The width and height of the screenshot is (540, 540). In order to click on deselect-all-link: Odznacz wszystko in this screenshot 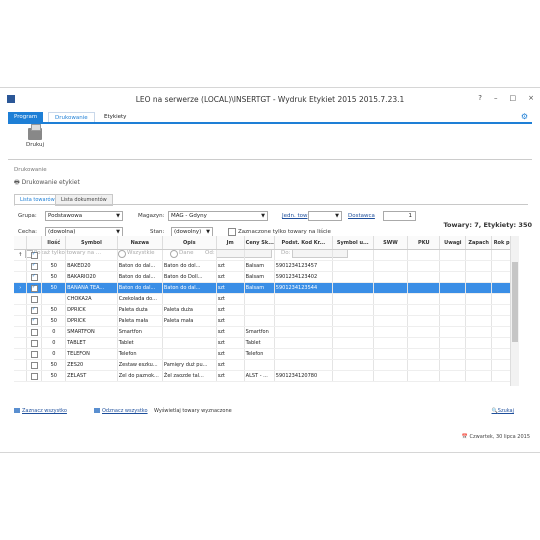, I will do `click(121, 411)`.